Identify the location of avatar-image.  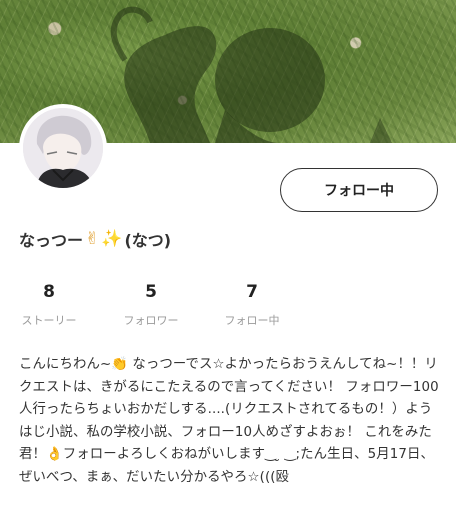
(63, 148).